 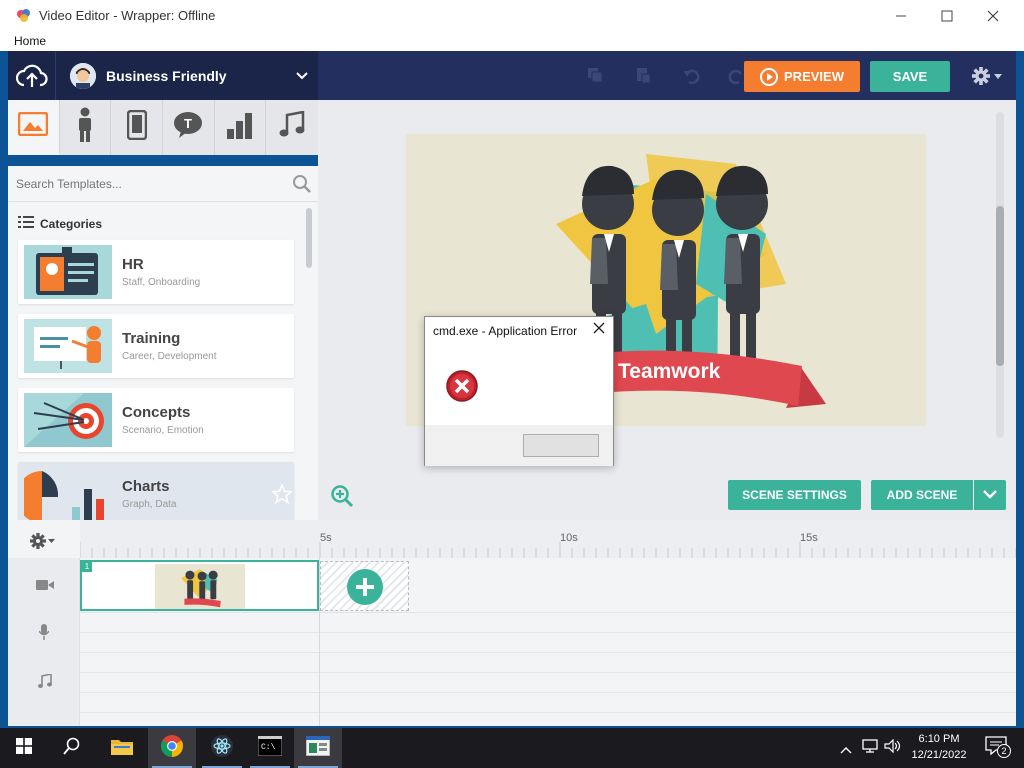 What do you see at coordinates (68, 272) in the screenshot?
I see `hr-thumbnail` at bounding box center [68, 272].